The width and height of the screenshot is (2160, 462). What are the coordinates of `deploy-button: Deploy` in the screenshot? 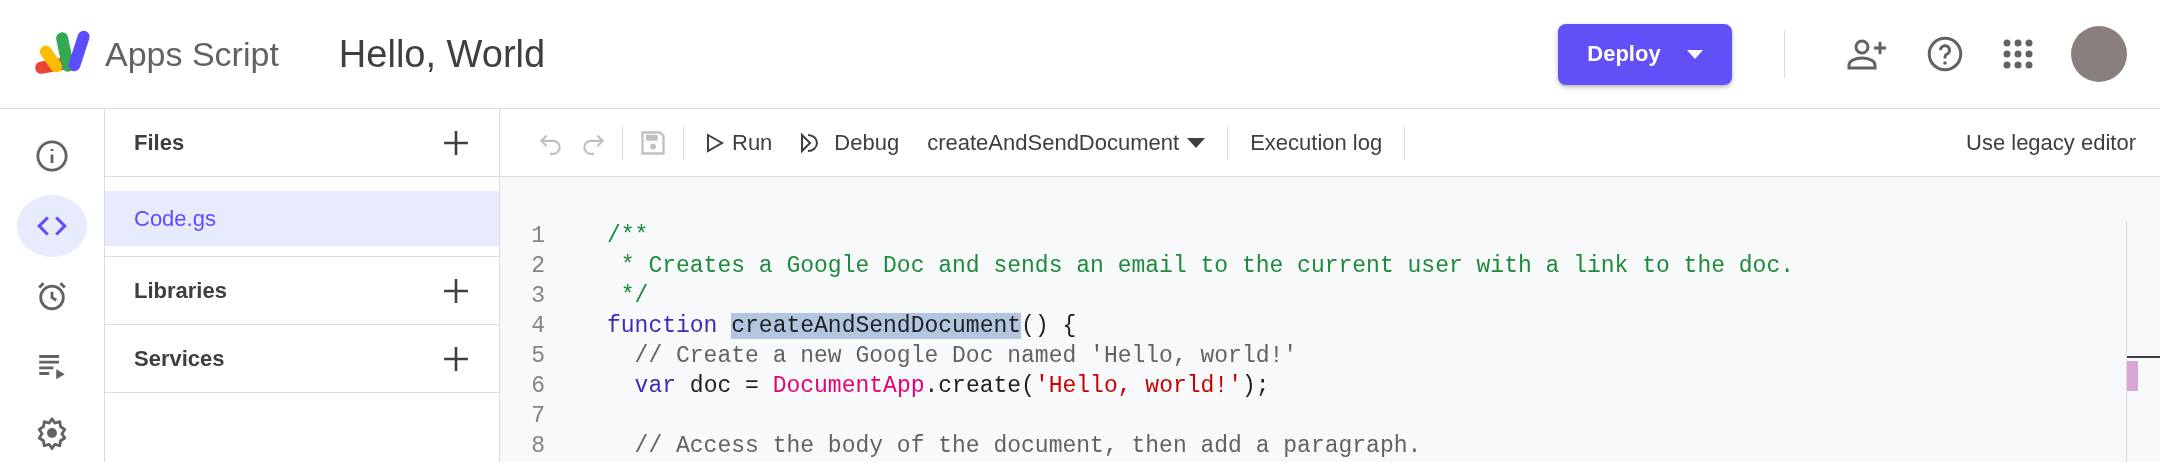 It's located at (1645, 54).